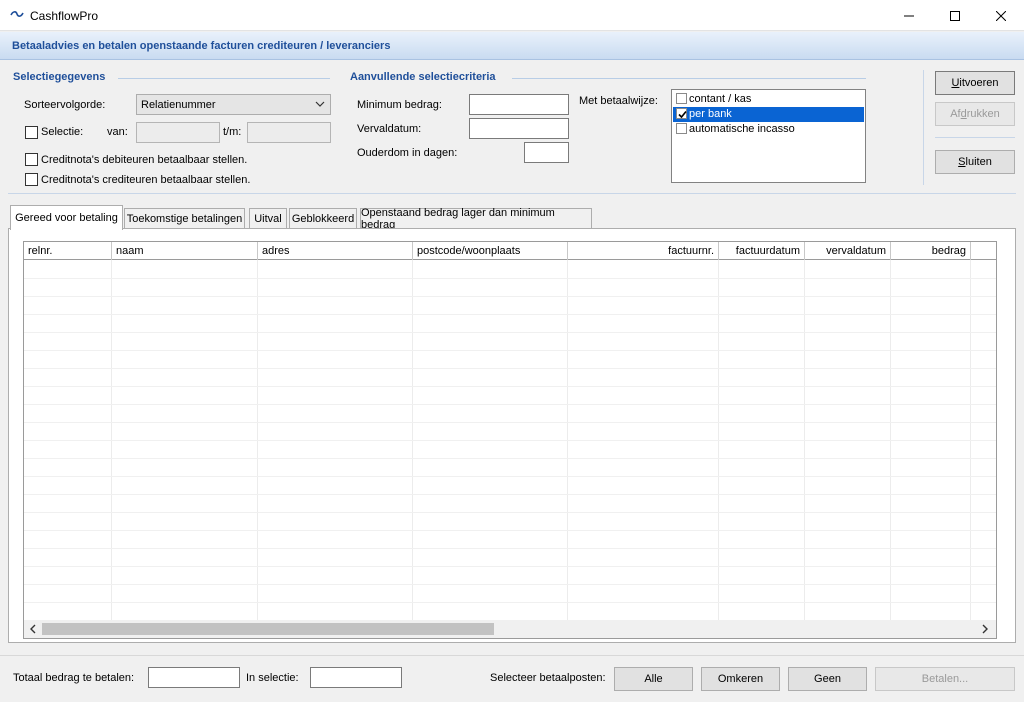 This screenshot has width=1024, height=702. What do you see at coordinates (490, 251) in the screenshot?
I see `column-header-postcode-city: postcode/woonplaats` at bounding box center [490, 251].